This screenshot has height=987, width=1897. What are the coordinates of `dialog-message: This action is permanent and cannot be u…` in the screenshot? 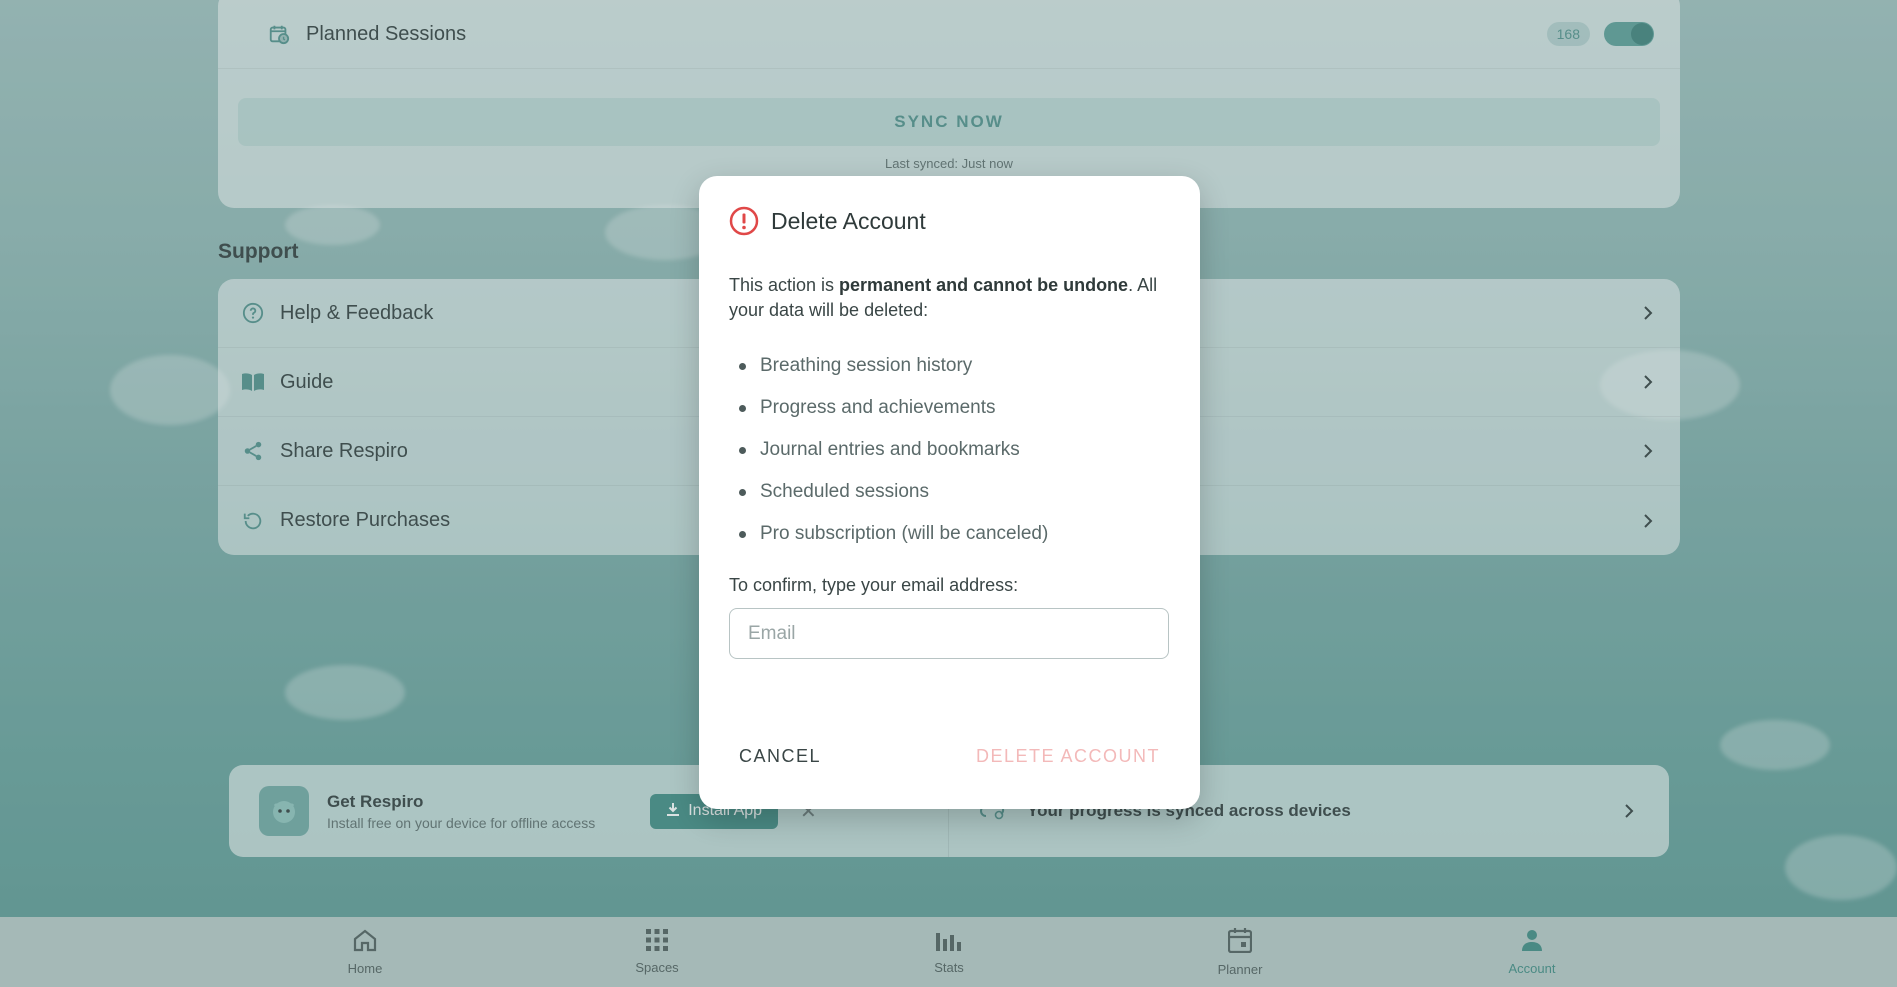 It's located at (949, 298).